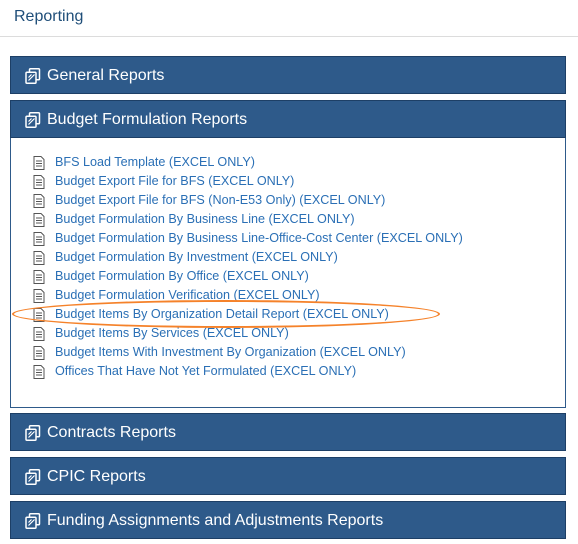 The height and width of the screenshot is (544, 578). What do you see at coordinates (288, 432) in the screenshot?
I see `panel-contracts-reports: Contracts Reports` at bounding box center [288, 432].